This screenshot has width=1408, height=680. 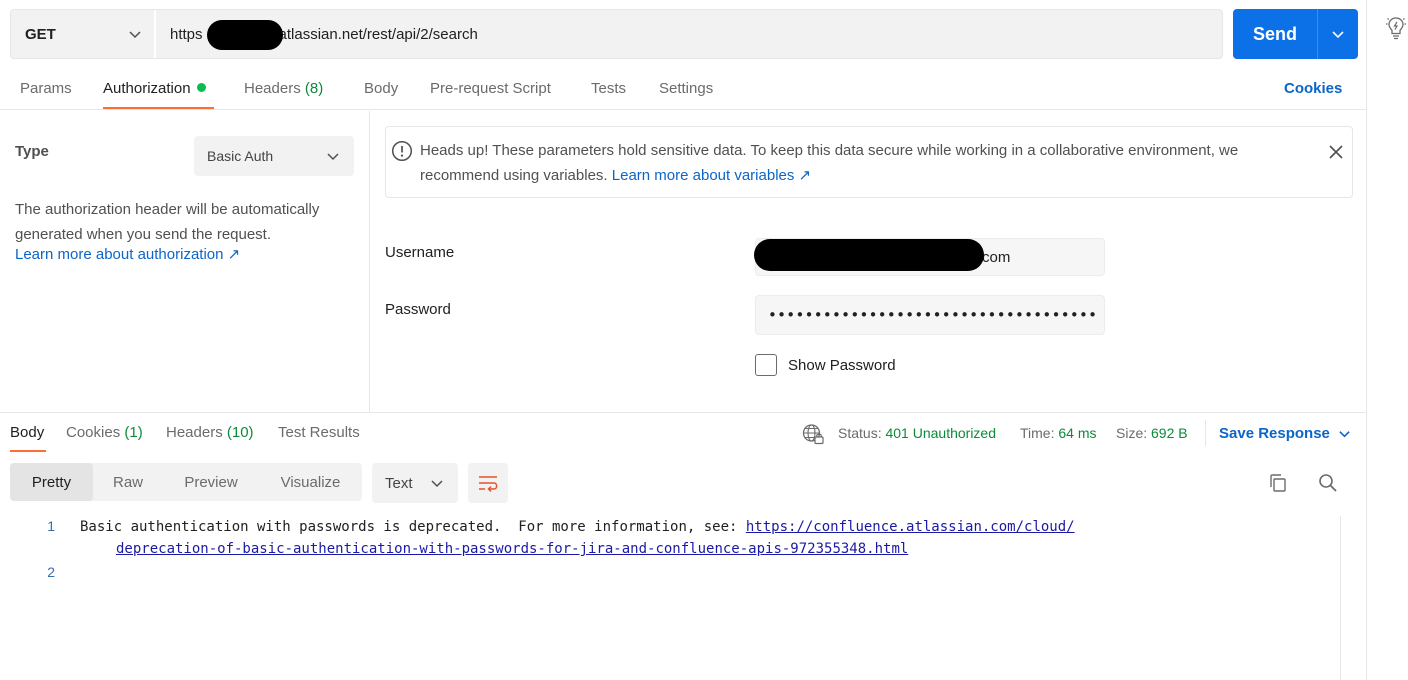 What do you see at coordinates (1169, 433) in the screenshot?
I see `size-value: 692 B` at bounding box center [1169, 433].